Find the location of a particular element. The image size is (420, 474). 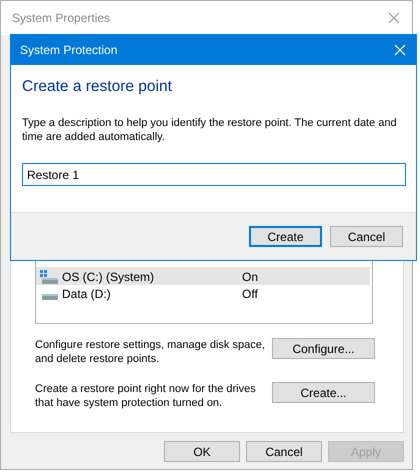

drive-name: OS (C:) (System) is located at coordinates (108, 277).